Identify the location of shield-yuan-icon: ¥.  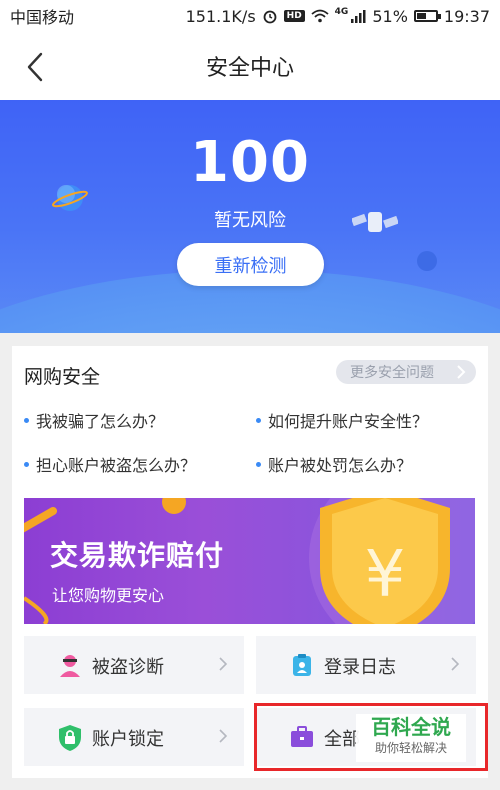
(385, 561).